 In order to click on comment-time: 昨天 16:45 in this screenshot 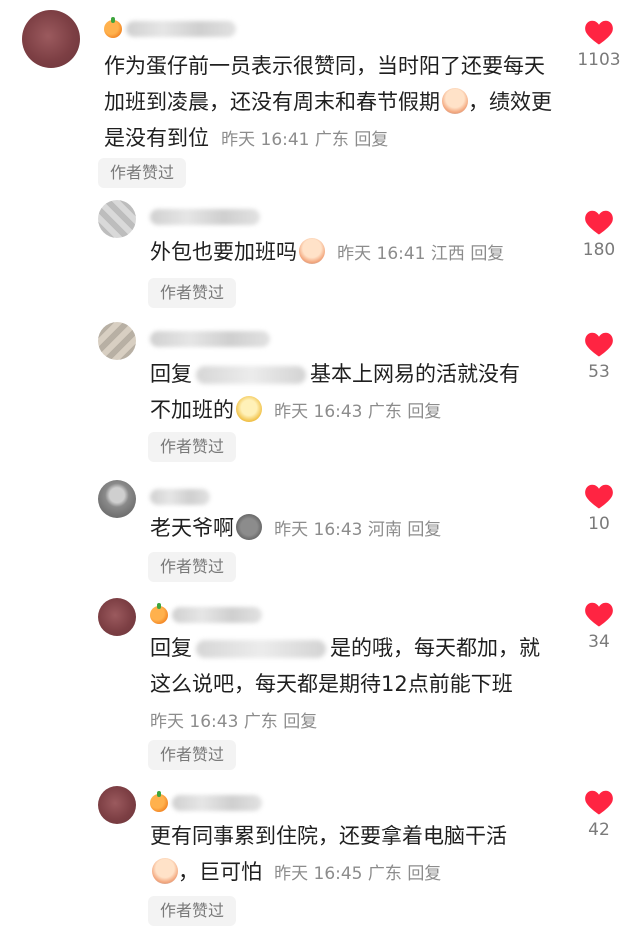, I will do `click(318, 874)`.